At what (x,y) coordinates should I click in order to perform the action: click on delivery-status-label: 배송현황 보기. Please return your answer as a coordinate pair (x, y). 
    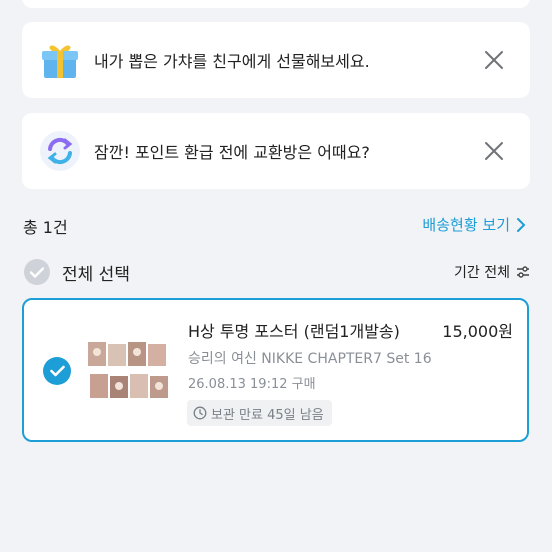
    Looking at the image, I should click on (466, 225).